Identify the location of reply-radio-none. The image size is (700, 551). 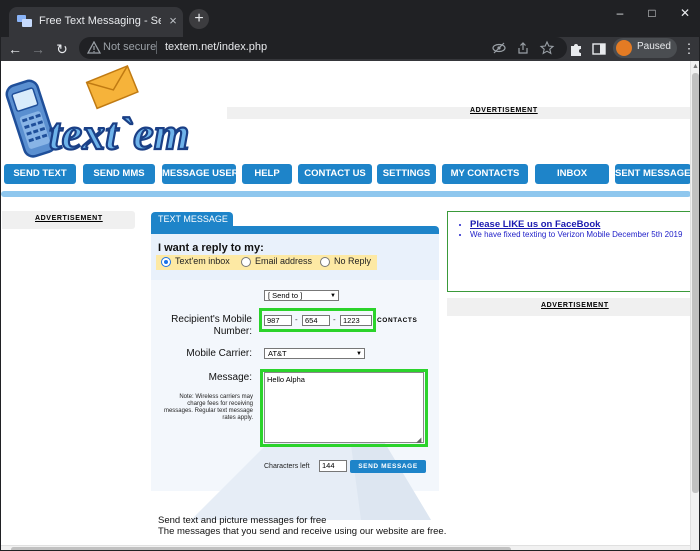
(325, 262).